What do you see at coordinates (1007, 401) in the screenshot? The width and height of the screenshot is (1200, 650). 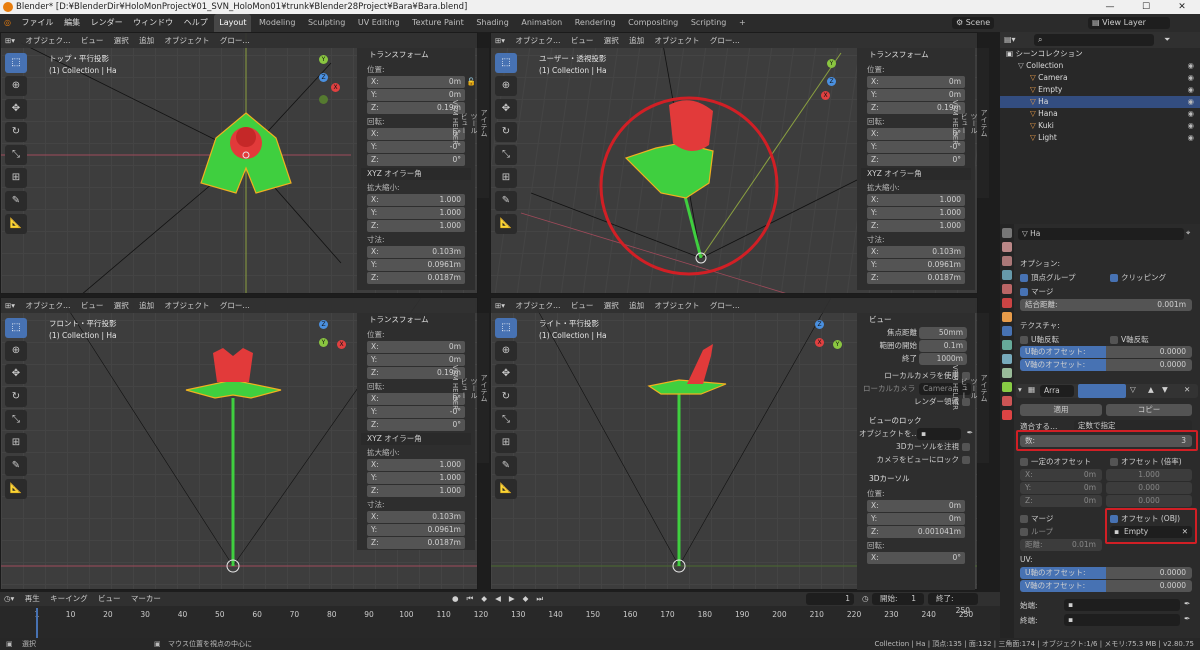 I see `material-tab-icon` at bounding box center [1007, 401].